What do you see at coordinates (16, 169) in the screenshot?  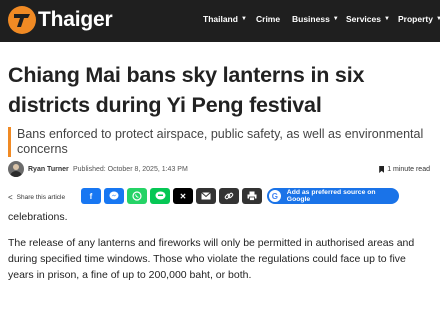 I see `author-avatar` at bounding box center [16, 169].